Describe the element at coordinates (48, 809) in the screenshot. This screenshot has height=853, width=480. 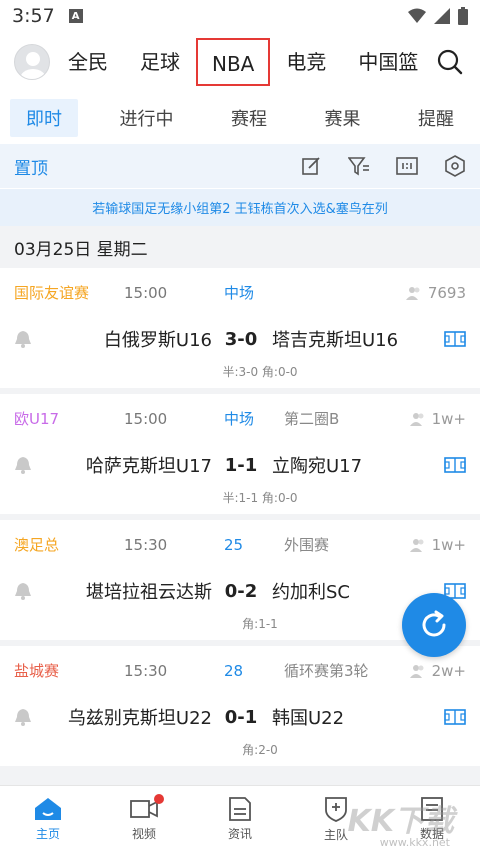
I see `home-icon` at that location.